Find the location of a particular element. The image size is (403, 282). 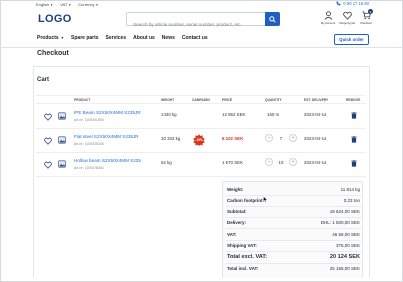

page-title: Checkout is located at coordinates (53, 53).